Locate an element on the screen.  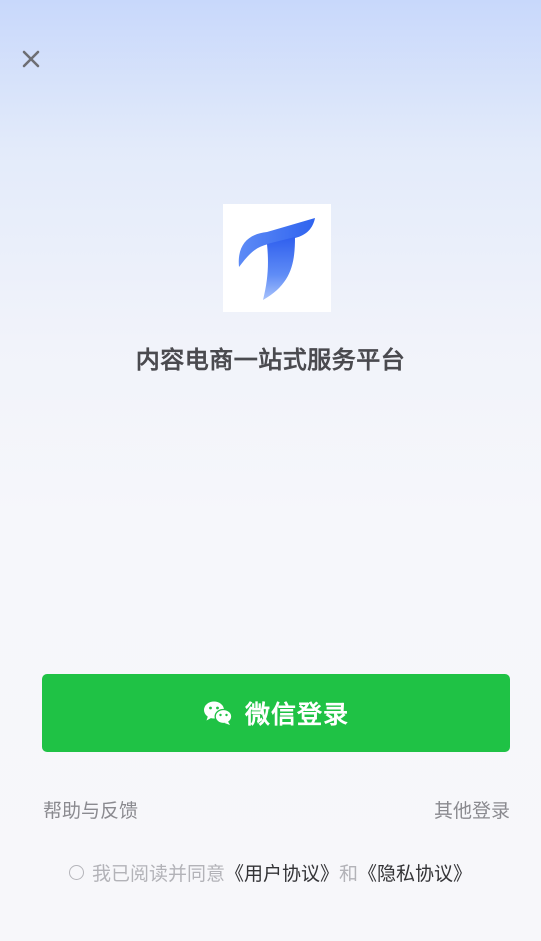
agreement-prefix: 我已阅读并同意 is located at coordinates (158, 874).